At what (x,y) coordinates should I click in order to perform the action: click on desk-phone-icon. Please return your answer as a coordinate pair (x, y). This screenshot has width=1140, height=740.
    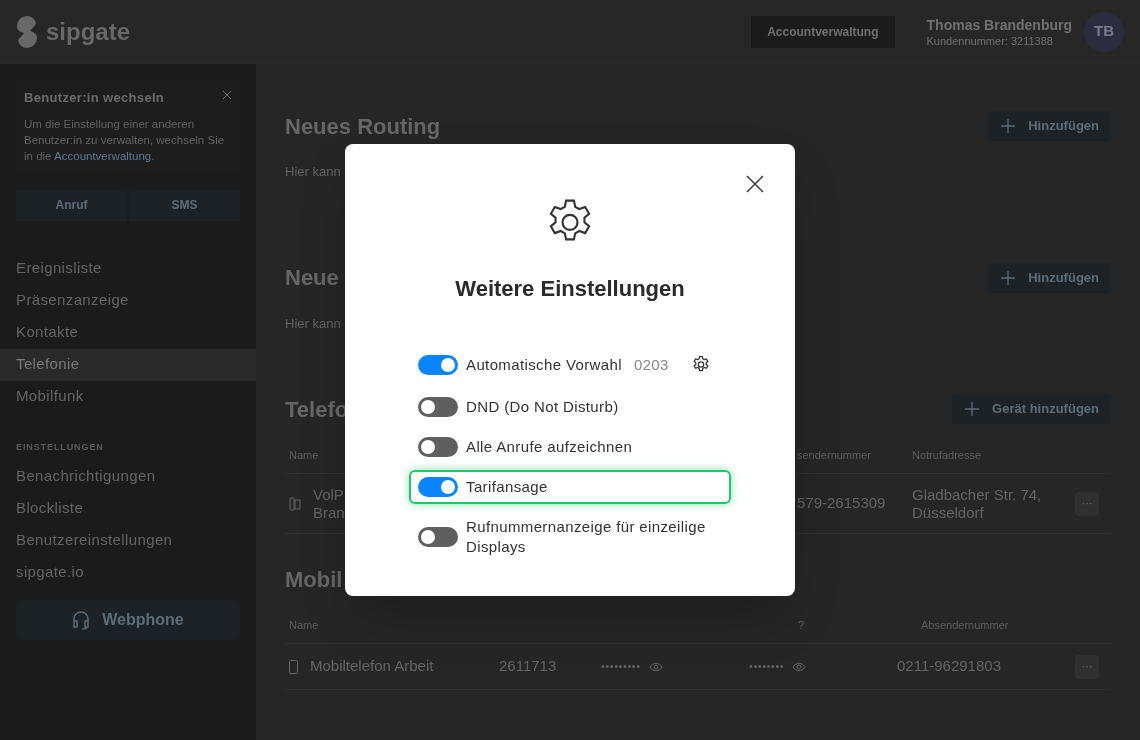
    Looking at the image, I should click on (295, 503).